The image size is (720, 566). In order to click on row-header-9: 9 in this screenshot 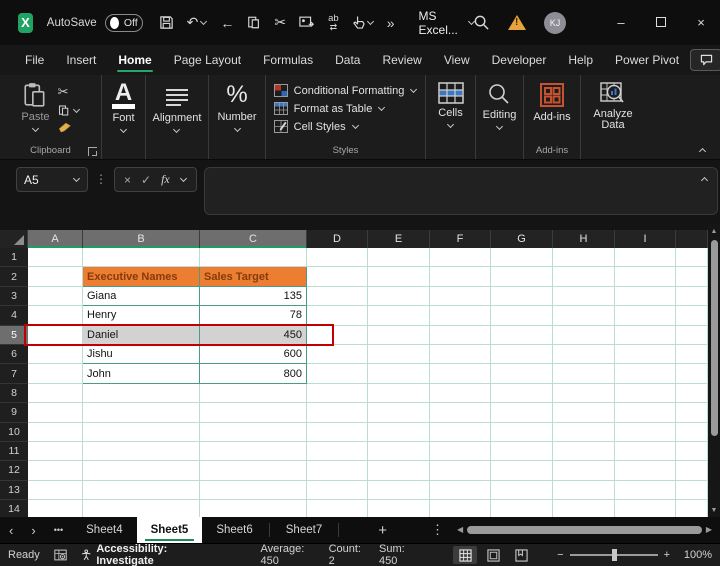, I will do `click(14, 413)`.